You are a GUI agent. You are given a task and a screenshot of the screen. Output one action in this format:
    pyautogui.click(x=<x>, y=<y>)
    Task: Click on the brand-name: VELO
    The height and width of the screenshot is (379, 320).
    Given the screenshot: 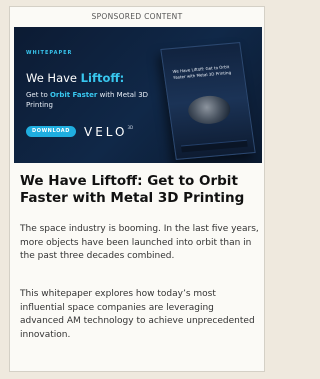 What is the action you would take?
    pyautogui.click(x=106, y=132)
    